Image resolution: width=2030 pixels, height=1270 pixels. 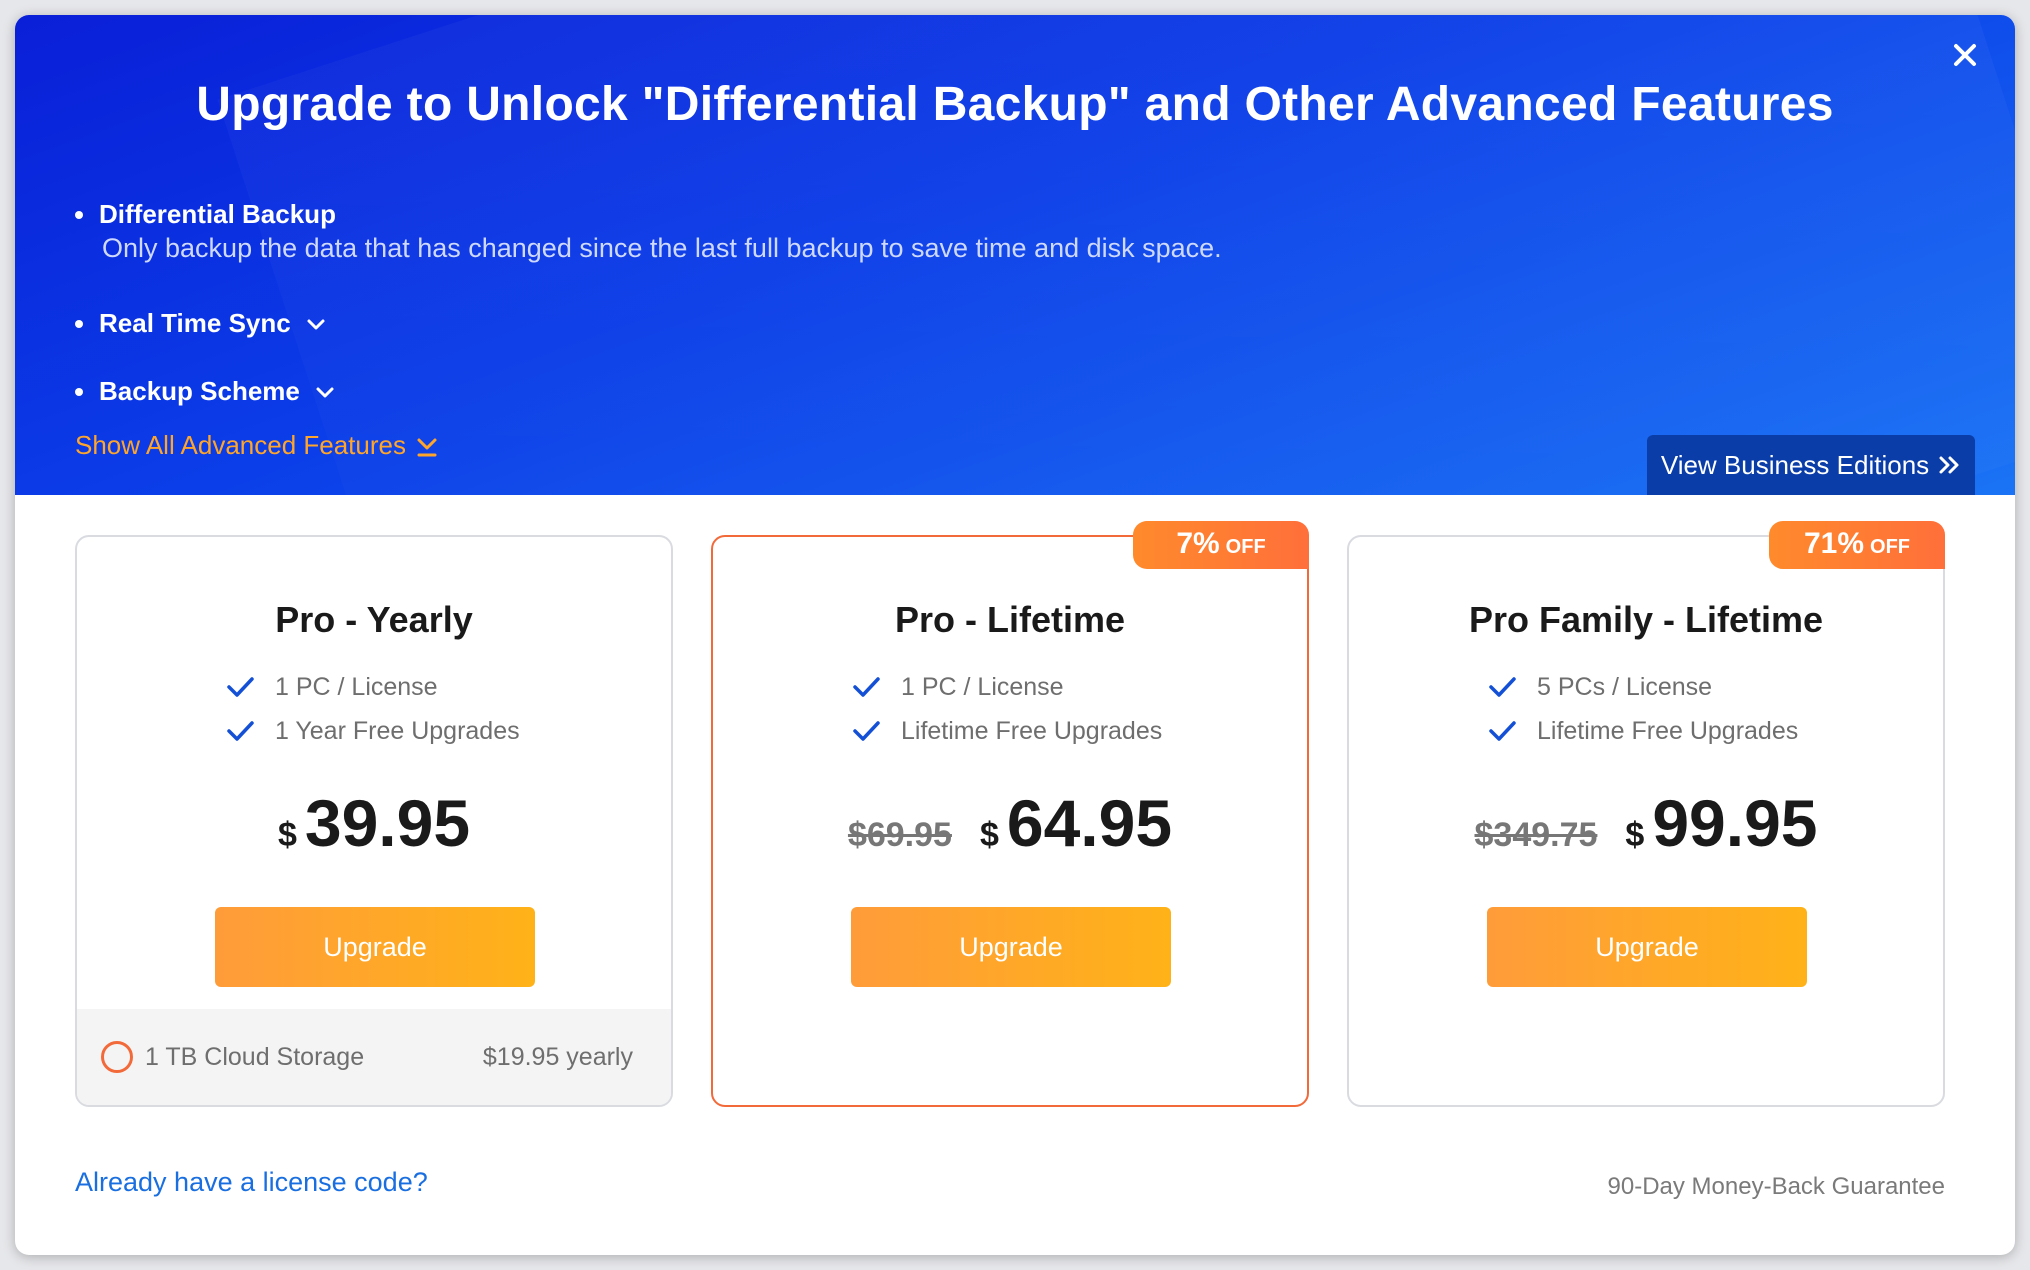 I want to click on price-amount: 64.95, so click(x=1089, y=823).